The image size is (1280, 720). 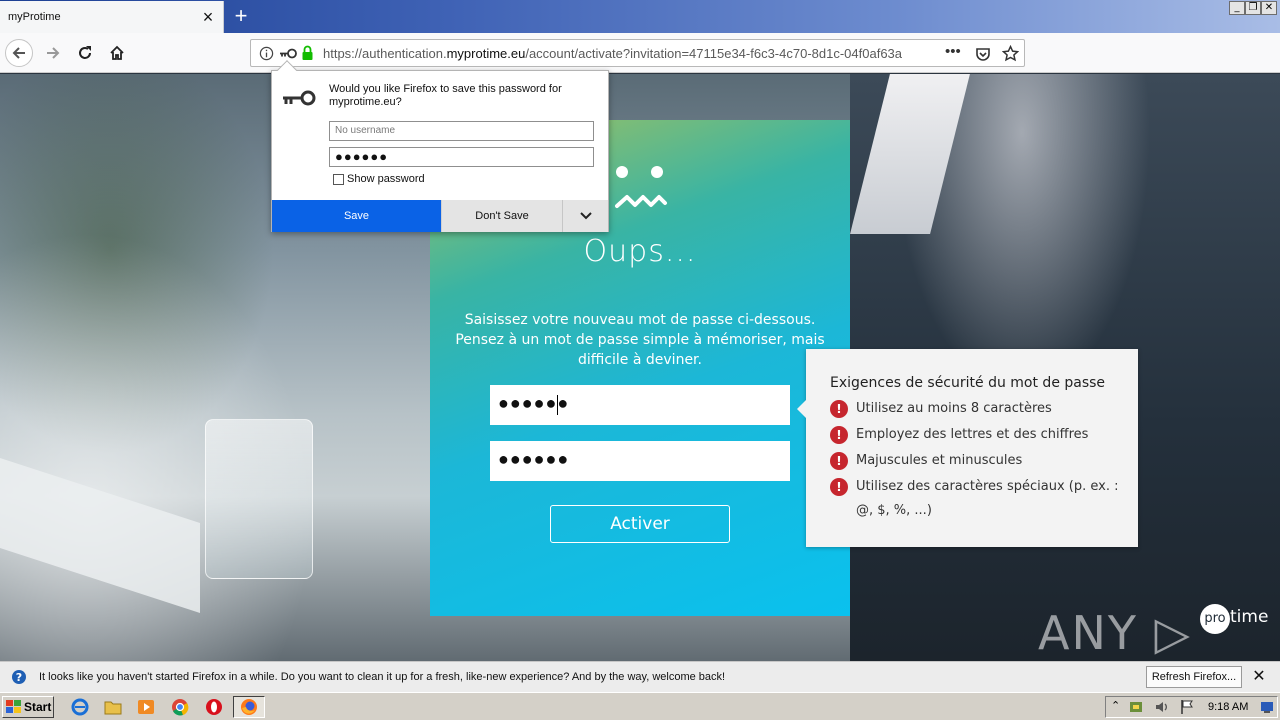 I want to click on save-password-button: Save, so click(x=356, y=216).